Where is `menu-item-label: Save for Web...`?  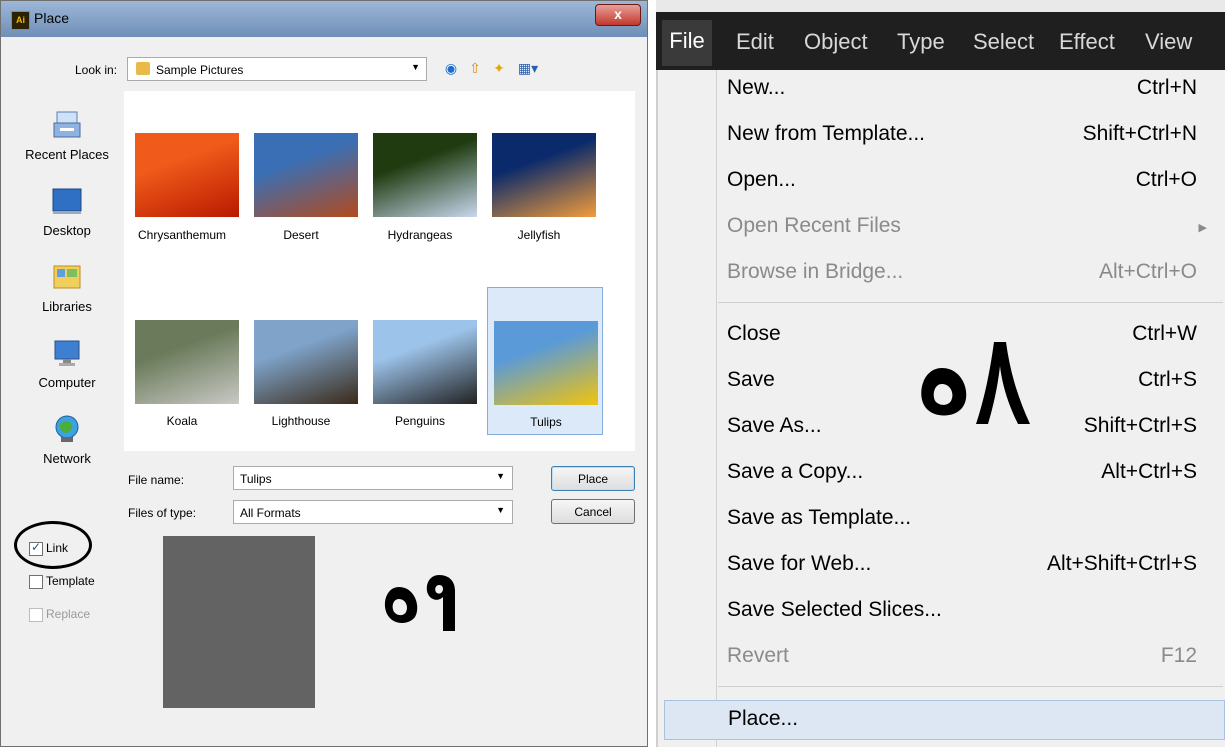 menu-item-label: Save for Web... is located at coordinates (799, 563).